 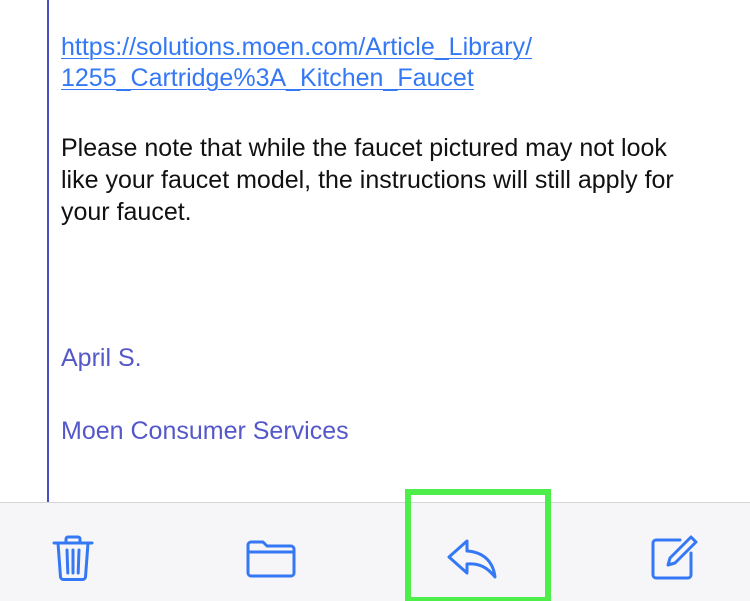 I want to click on signature-organization: Moen Consumer Services, so click(x=205, y=431).